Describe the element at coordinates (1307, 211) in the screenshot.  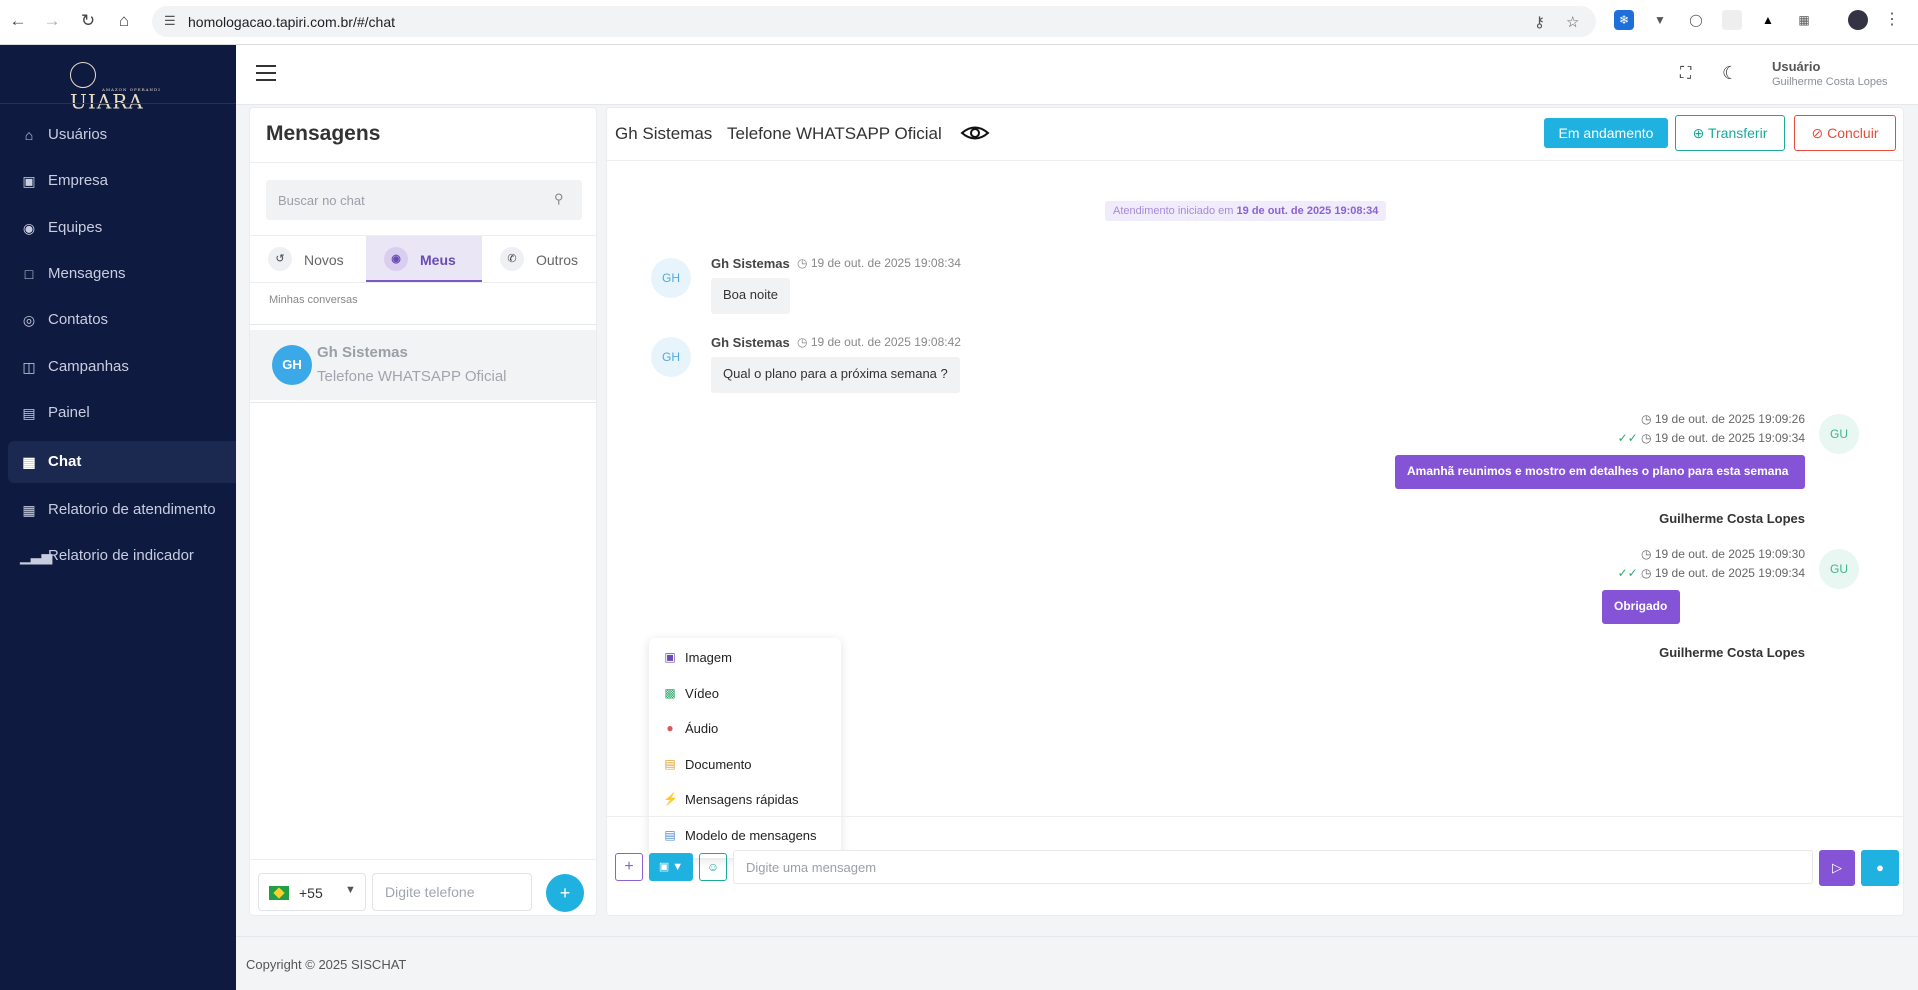
I see `started-at: 19 de out. de 2025 19:08:34` at that location.